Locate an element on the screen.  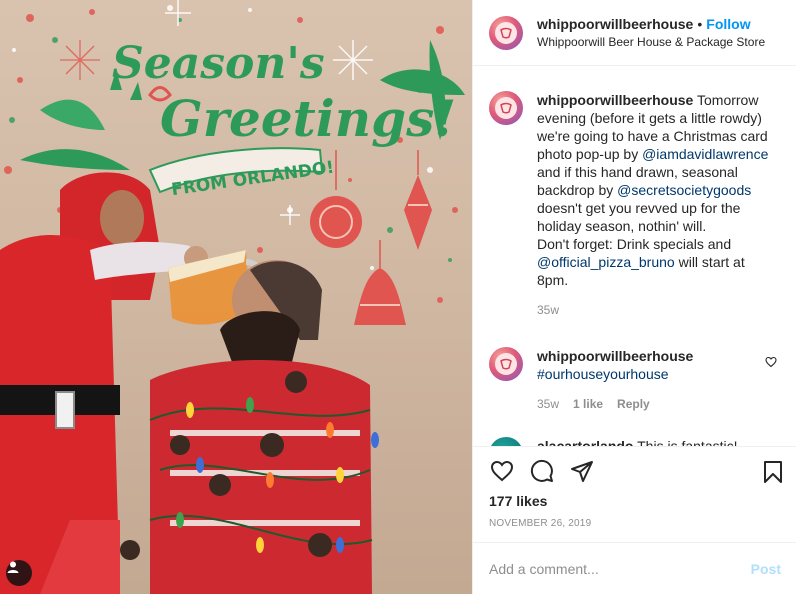
user-tag-icon is located at coordinates (13, 567).